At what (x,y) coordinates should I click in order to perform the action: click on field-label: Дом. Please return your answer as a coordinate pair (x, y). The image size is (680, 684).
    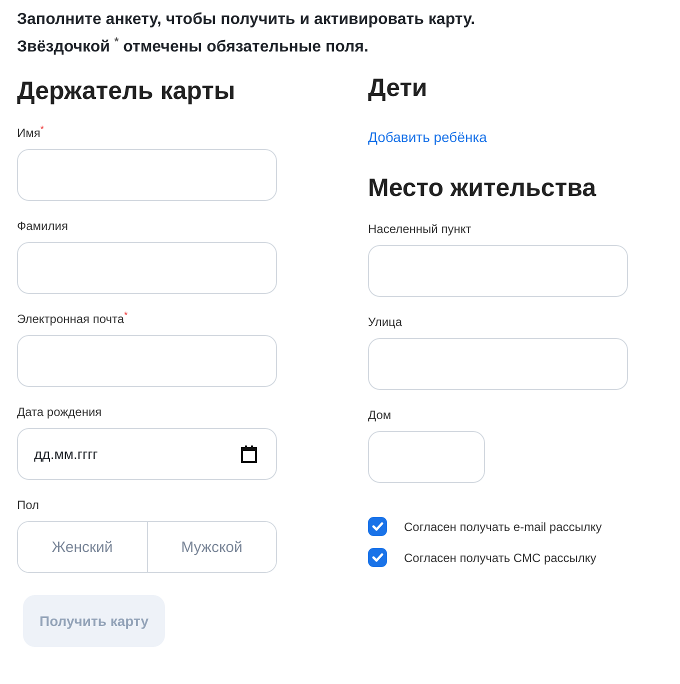
    Looking at the image, I should click on (380, 415).